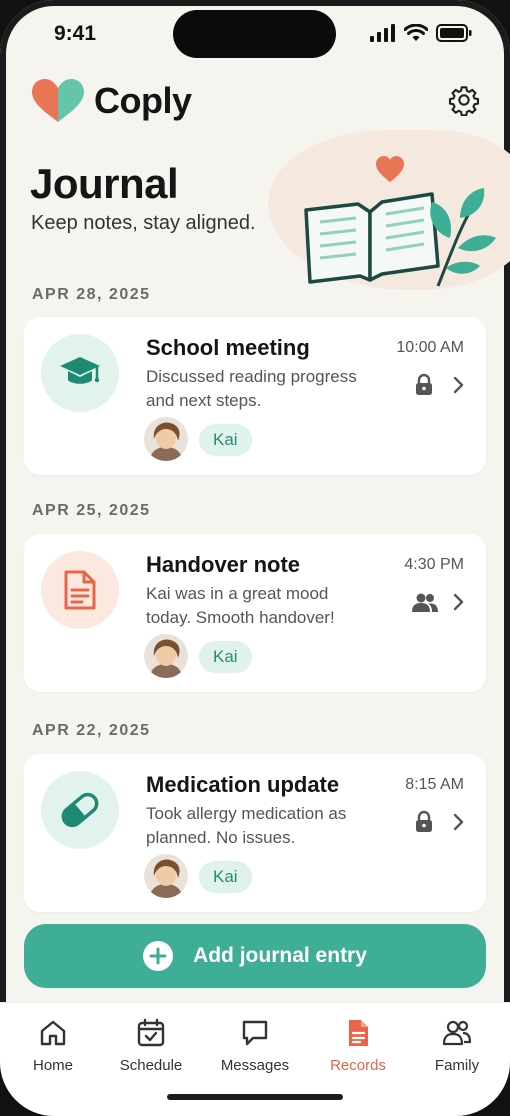 The width and height of the screenshot is (510, 1116). Describe the element at coordinates (223, 564) in the screenshot. I see `entry-title: Handover note` at that location.